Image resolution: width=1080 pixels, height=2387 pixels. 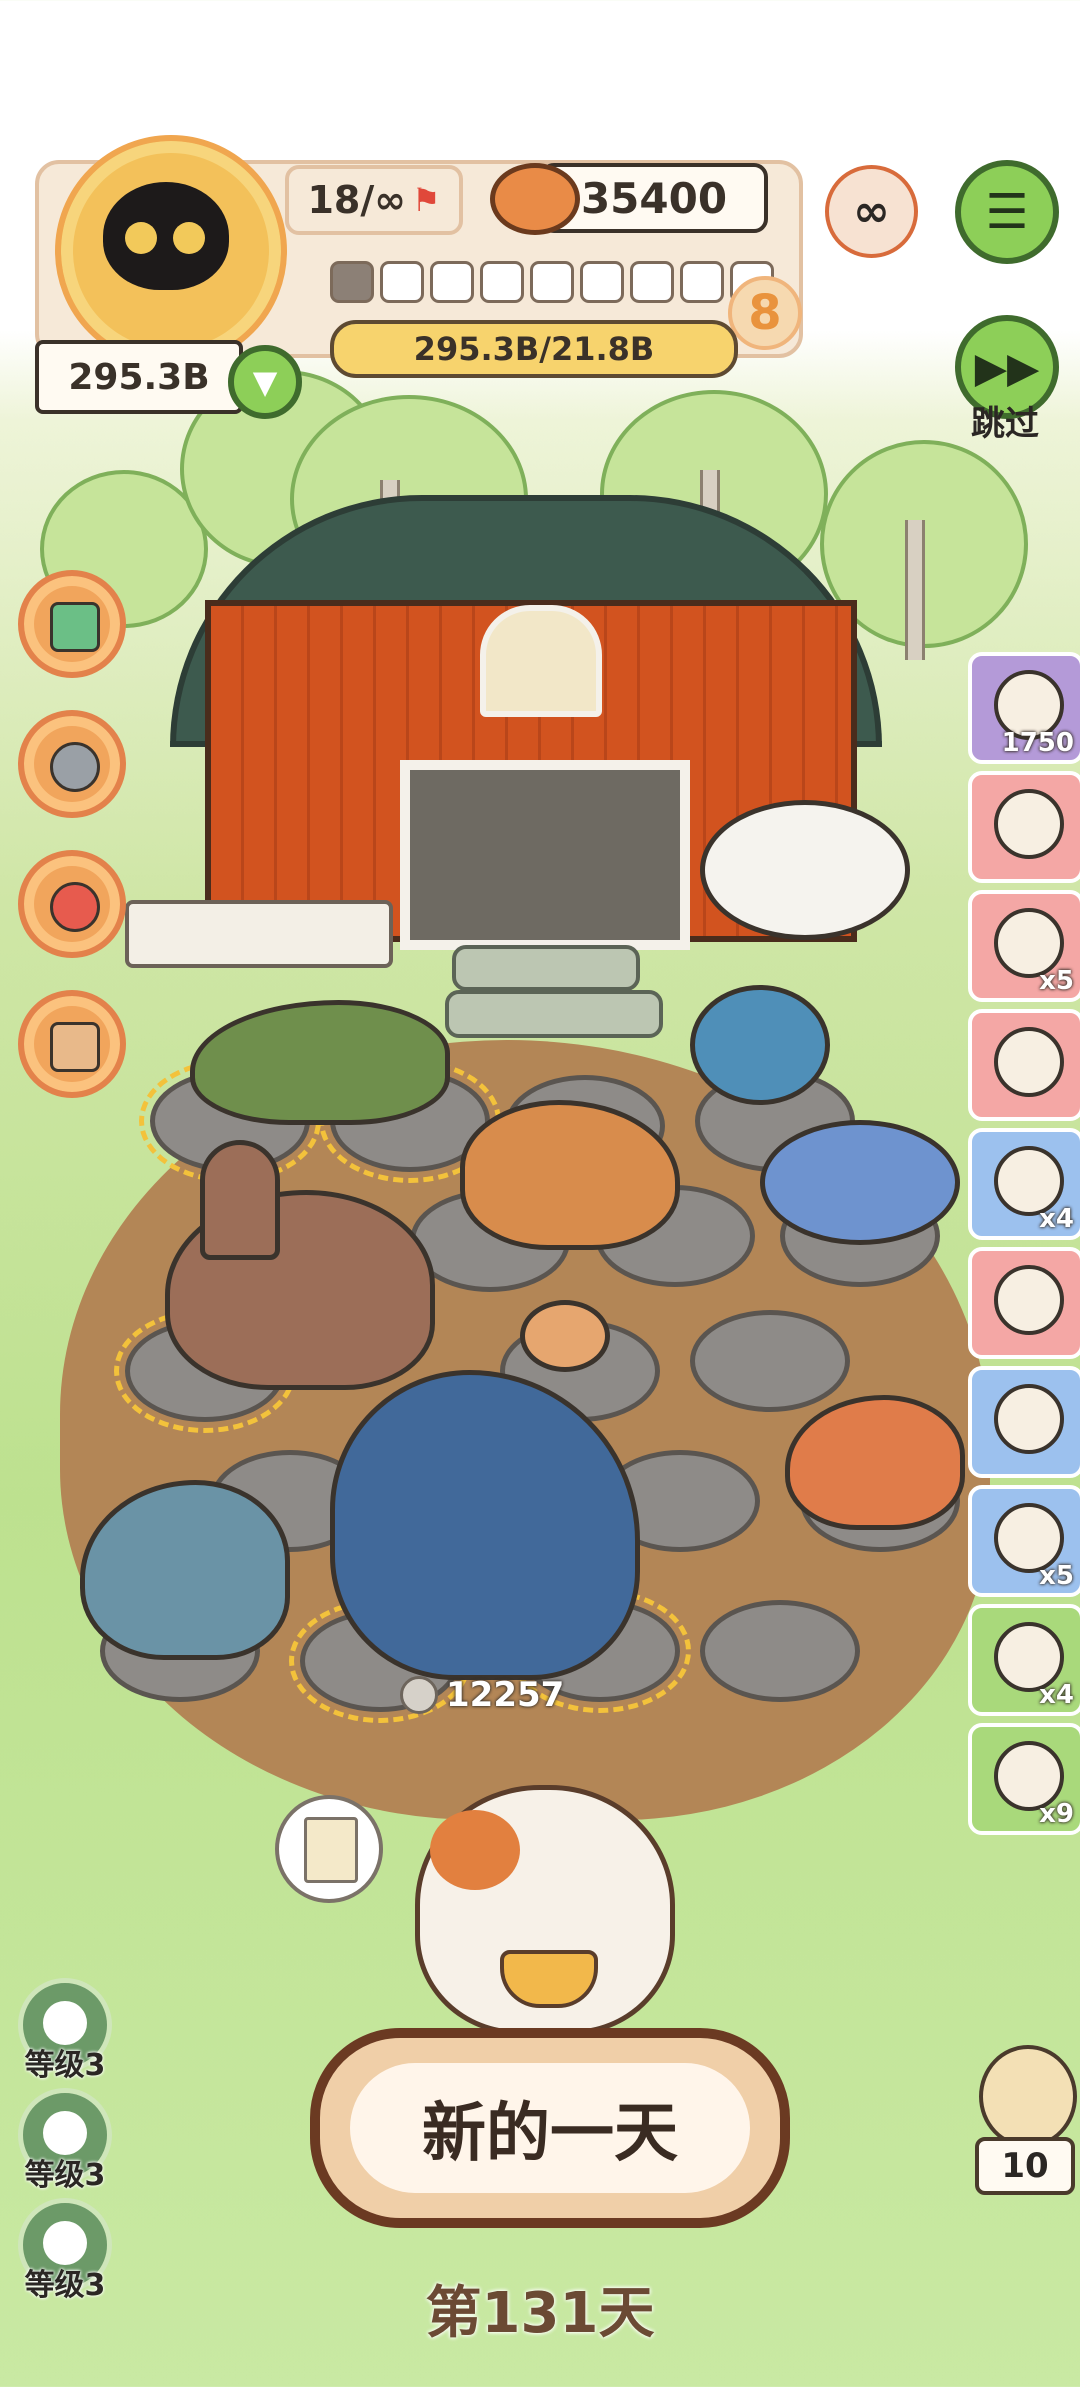 I want to click on currency-expand-button: ▼, so click(x=265, y=382).